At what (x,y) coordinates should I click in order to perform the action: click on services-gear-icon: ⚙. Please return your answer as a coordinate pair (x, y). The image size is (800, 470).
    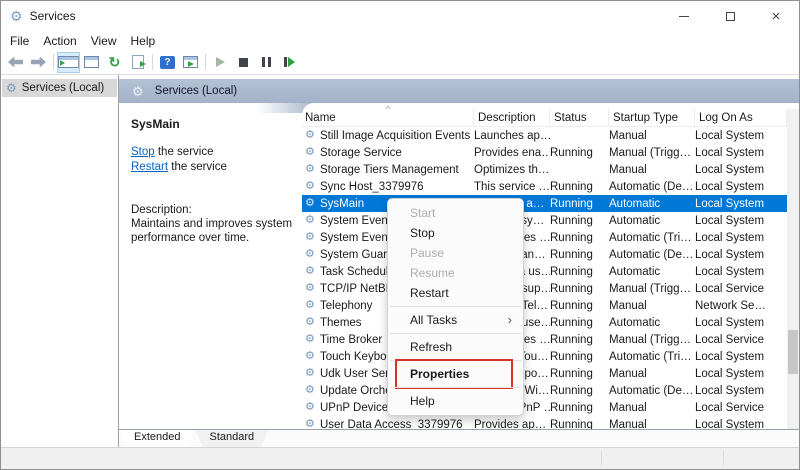
    Looking at the image, I should click on (11, 88).